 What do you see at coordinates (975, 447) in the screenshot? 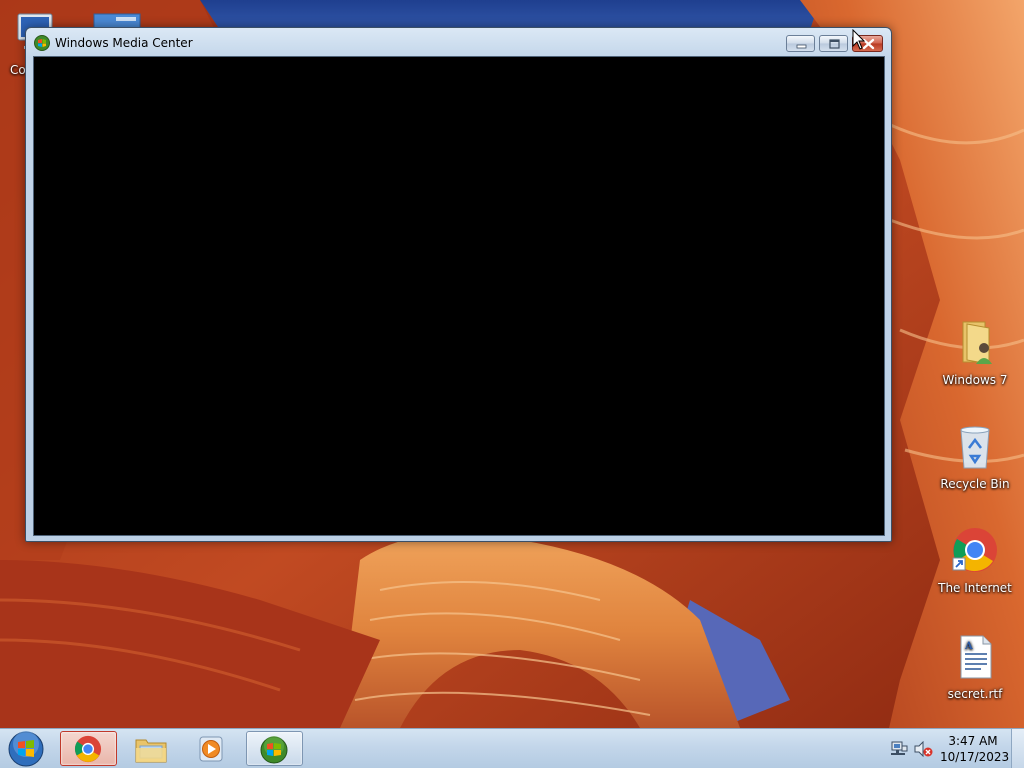
I see `recycle-bin-icon` at bounding box center [975, 447].